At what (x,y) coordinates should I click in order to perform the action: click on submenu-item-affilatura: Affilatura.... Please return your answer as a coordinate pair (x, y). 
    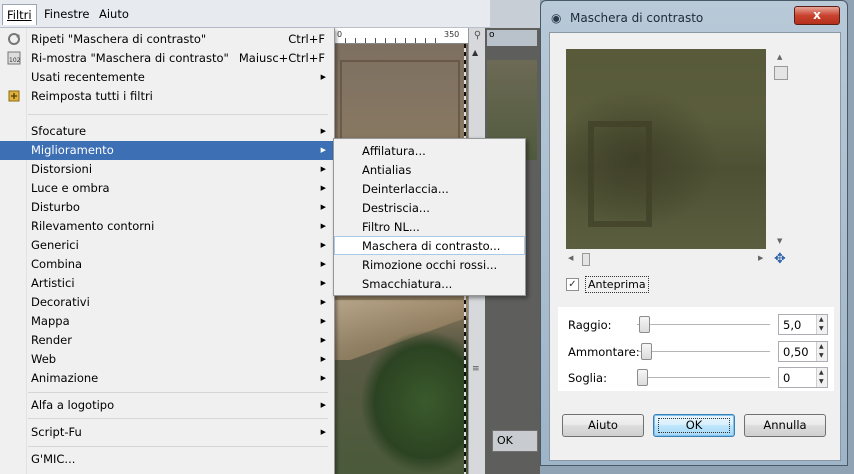
    Looking at the image, I should click on (429, 151).